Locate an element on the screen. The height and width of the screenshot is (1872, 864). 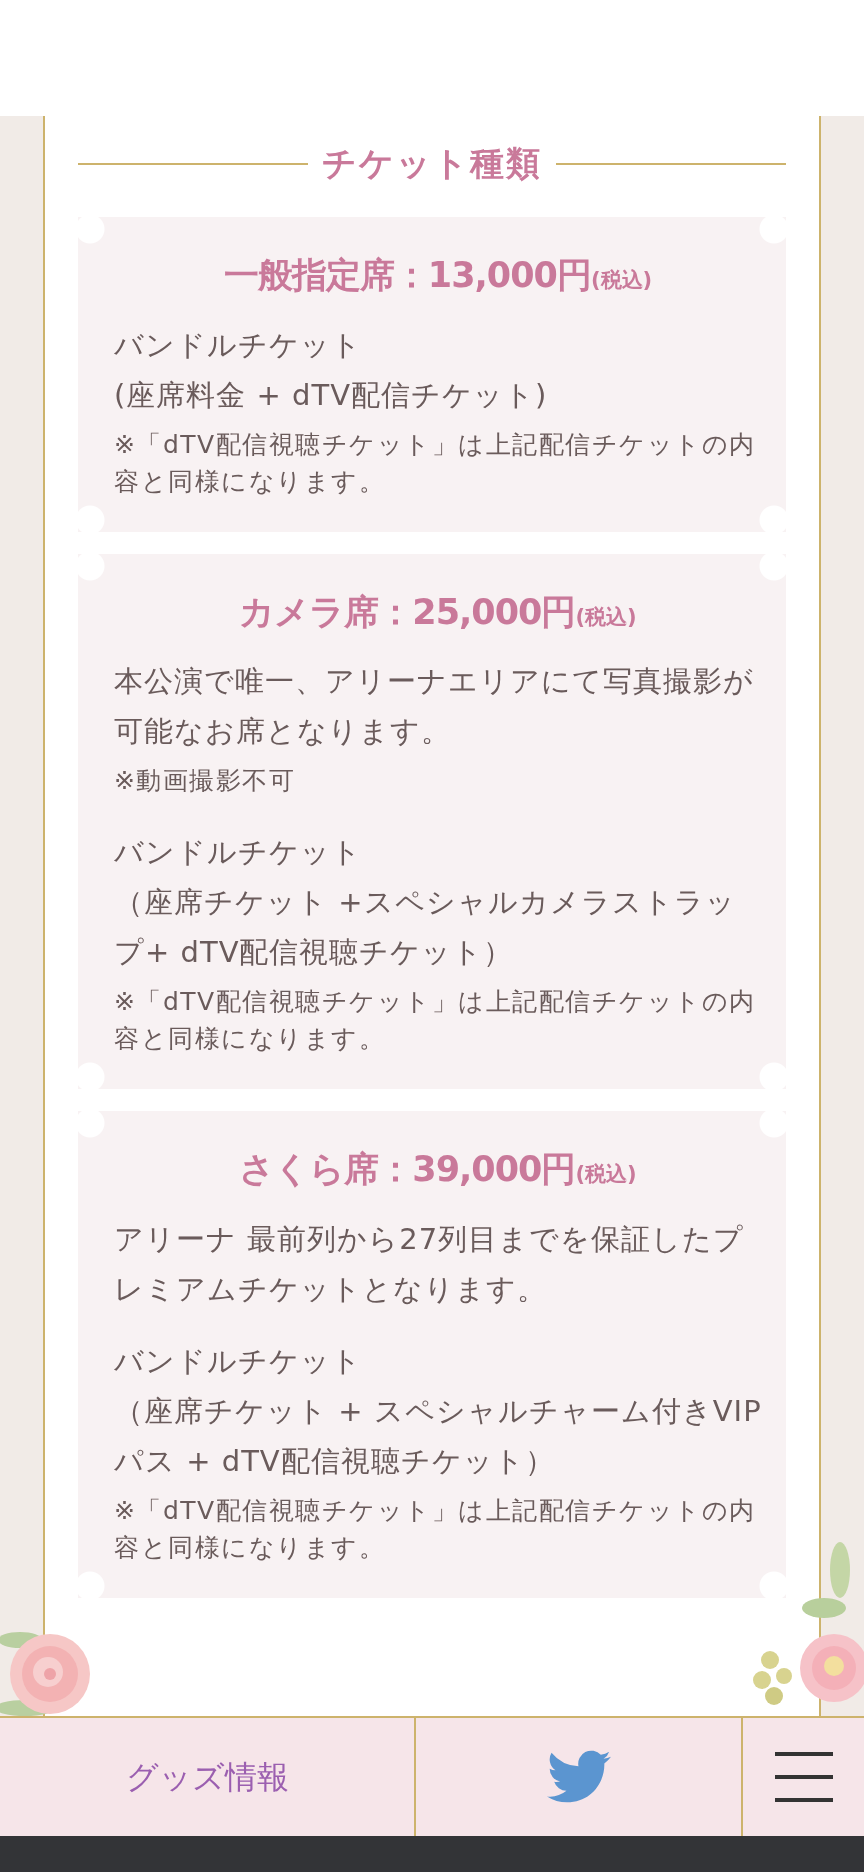
note-text: ※動画撮影不可 is located at coordinates (205, 781).